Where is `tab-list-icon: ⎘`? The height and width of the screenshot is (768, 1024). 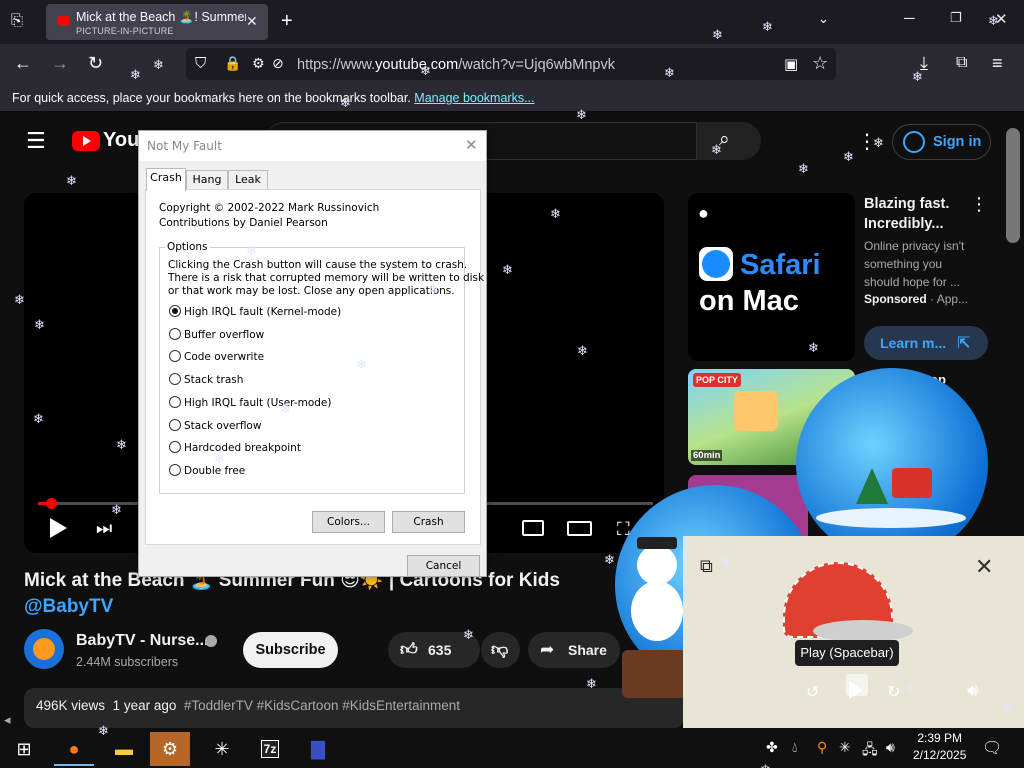
tab-list-icon: ⎘ is located at coordinates (17, 20).